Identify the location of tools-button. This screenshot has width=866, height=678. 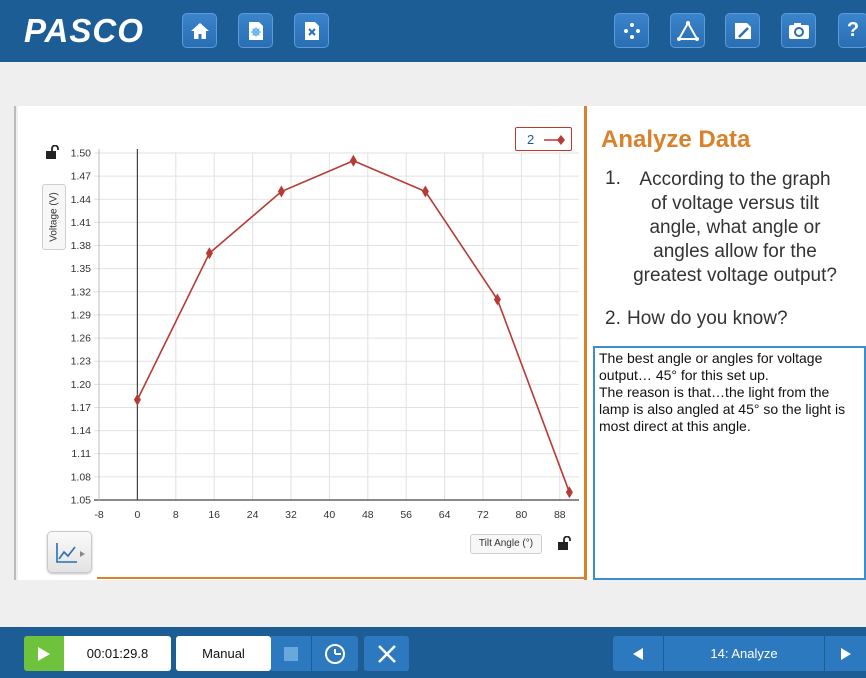
(386, 653).